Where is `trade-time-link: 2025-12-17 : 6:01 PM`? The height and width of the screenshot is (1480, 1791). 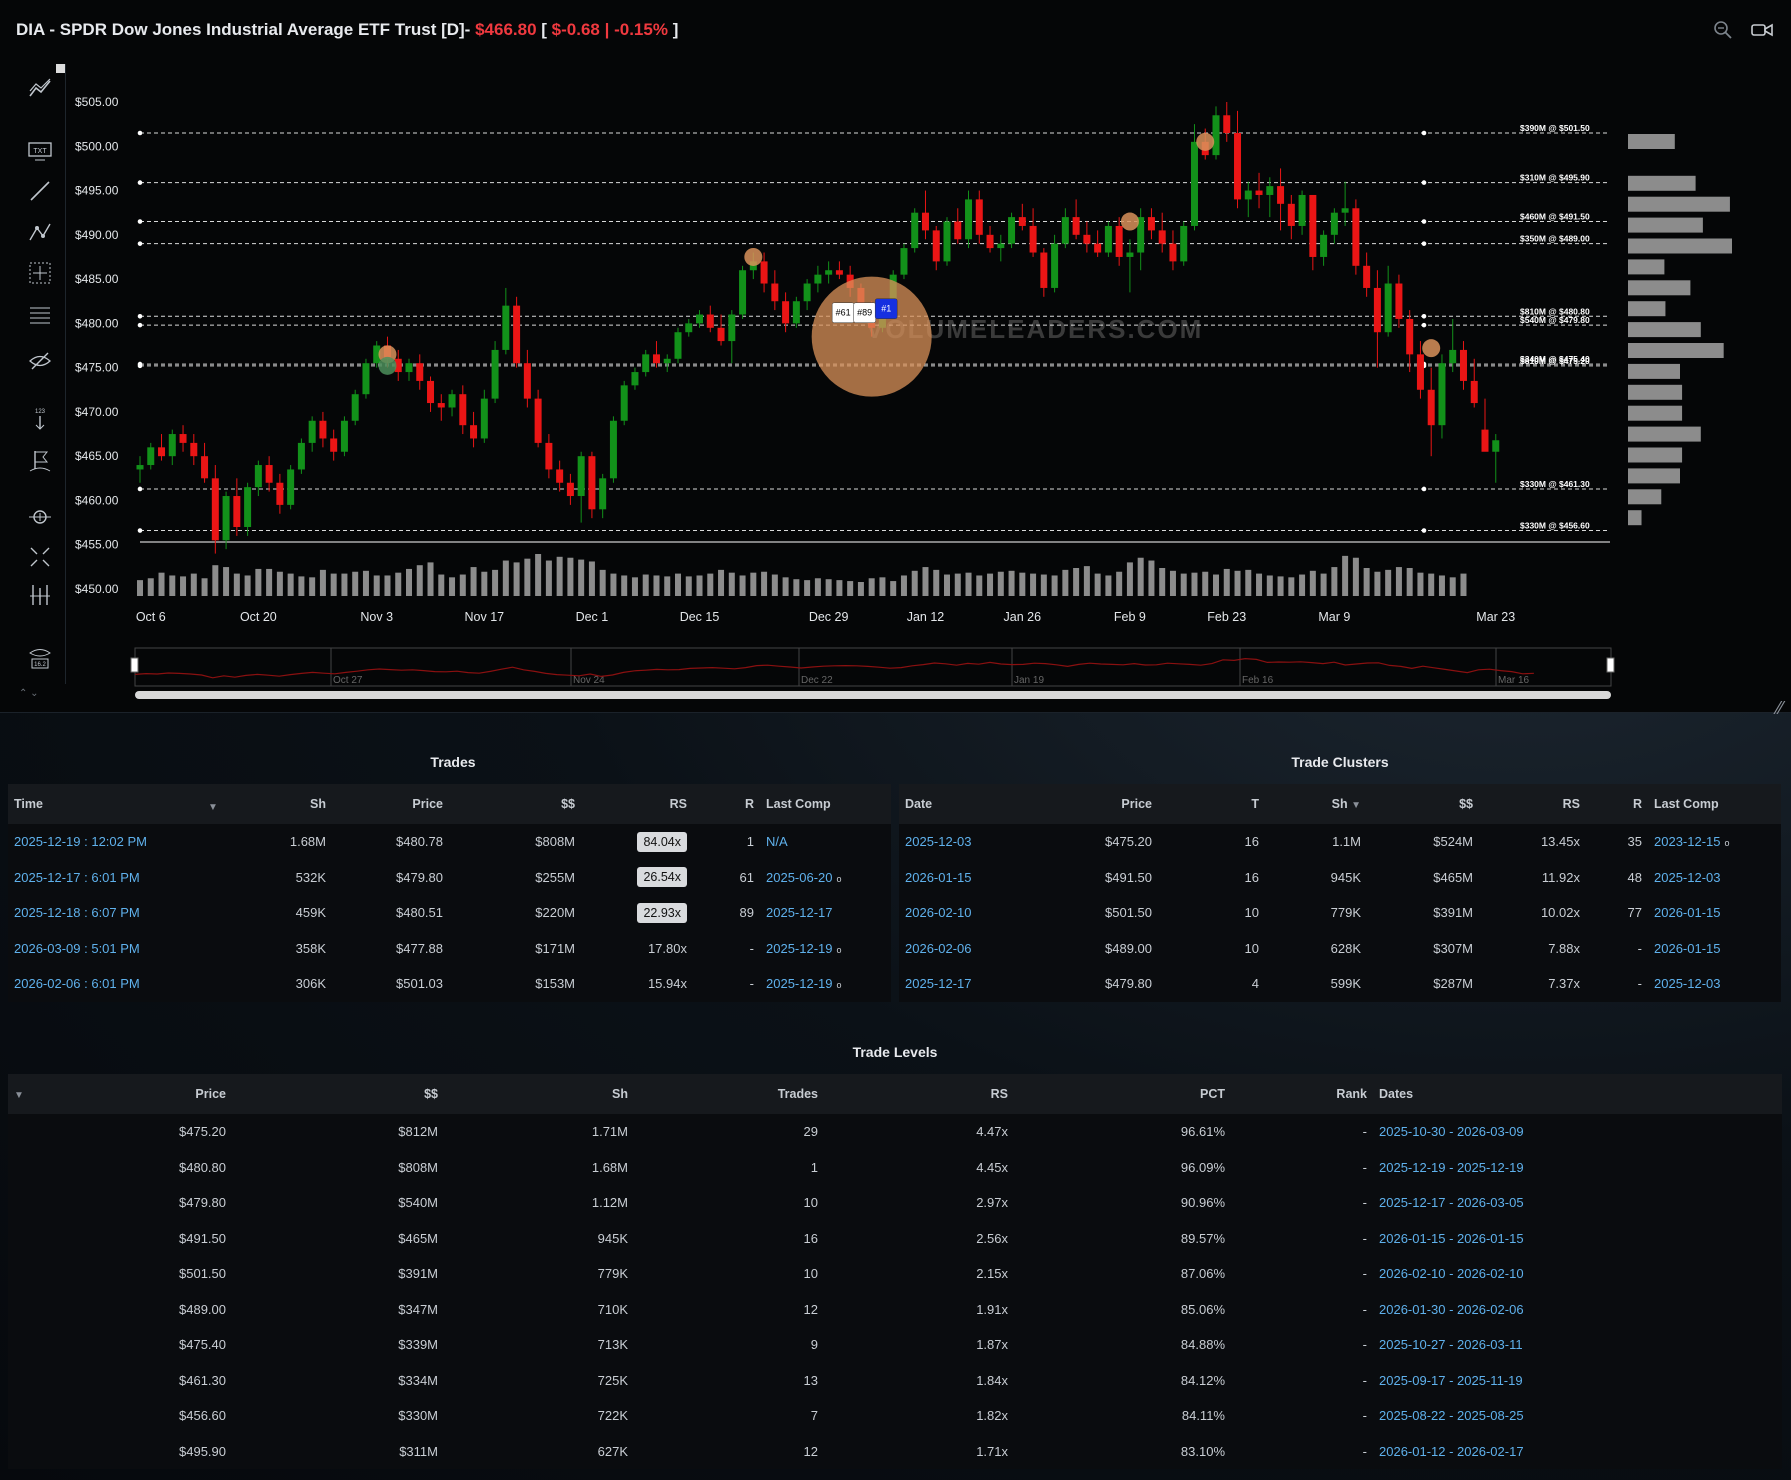
trade-time-link: 2025-12-17 : 6:01 PM is located at coordinates (77, 877).